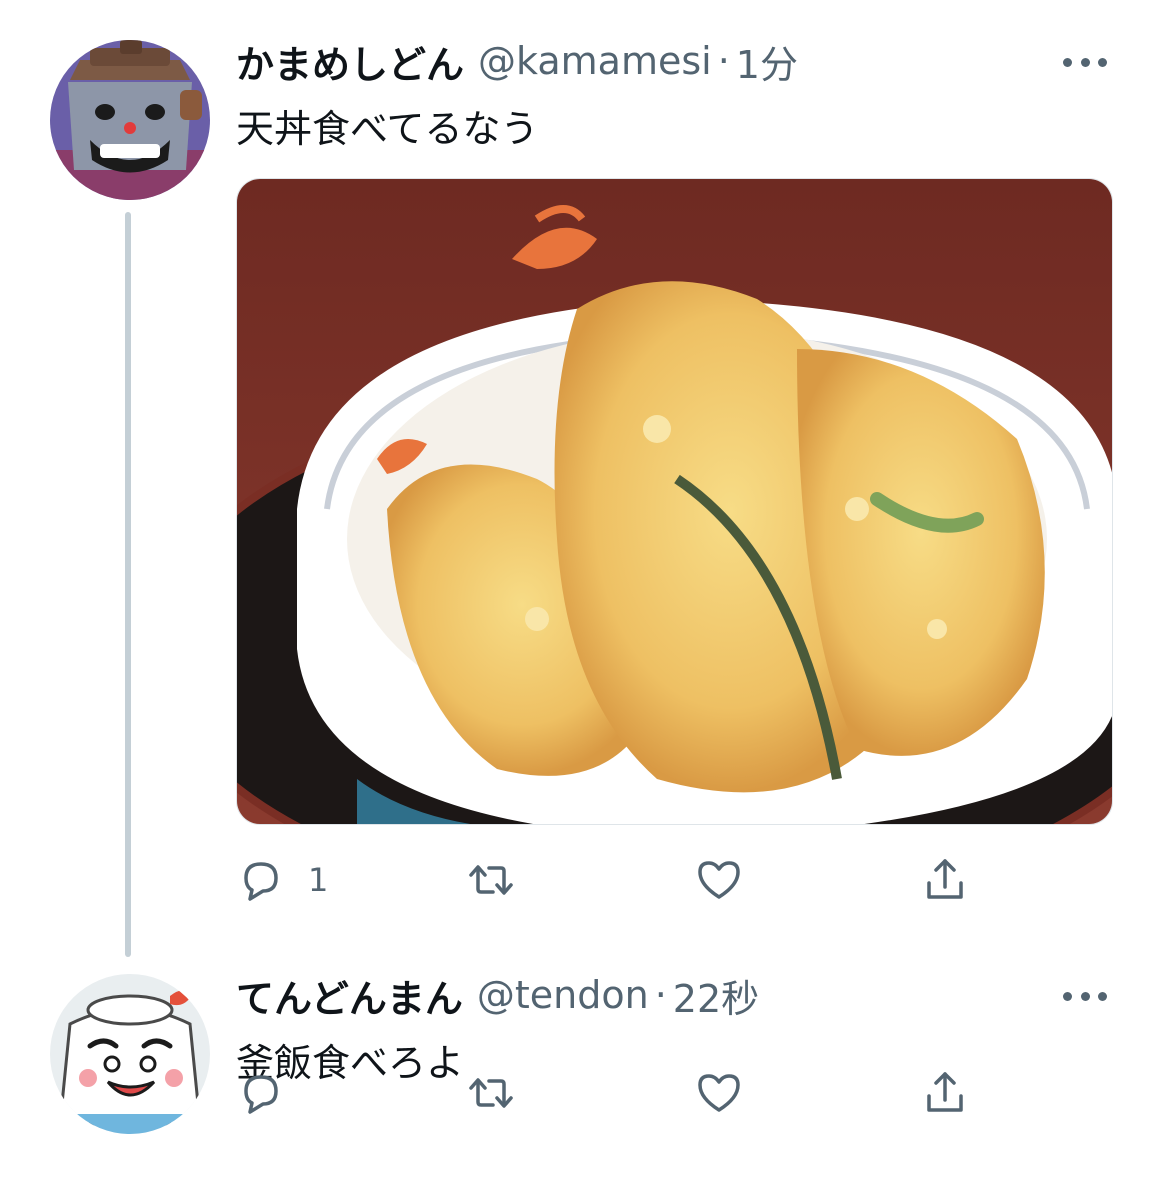 The width and height of the screenshot is (1165, 1200). I want to click on reply-count: 1, so click(318, 880).